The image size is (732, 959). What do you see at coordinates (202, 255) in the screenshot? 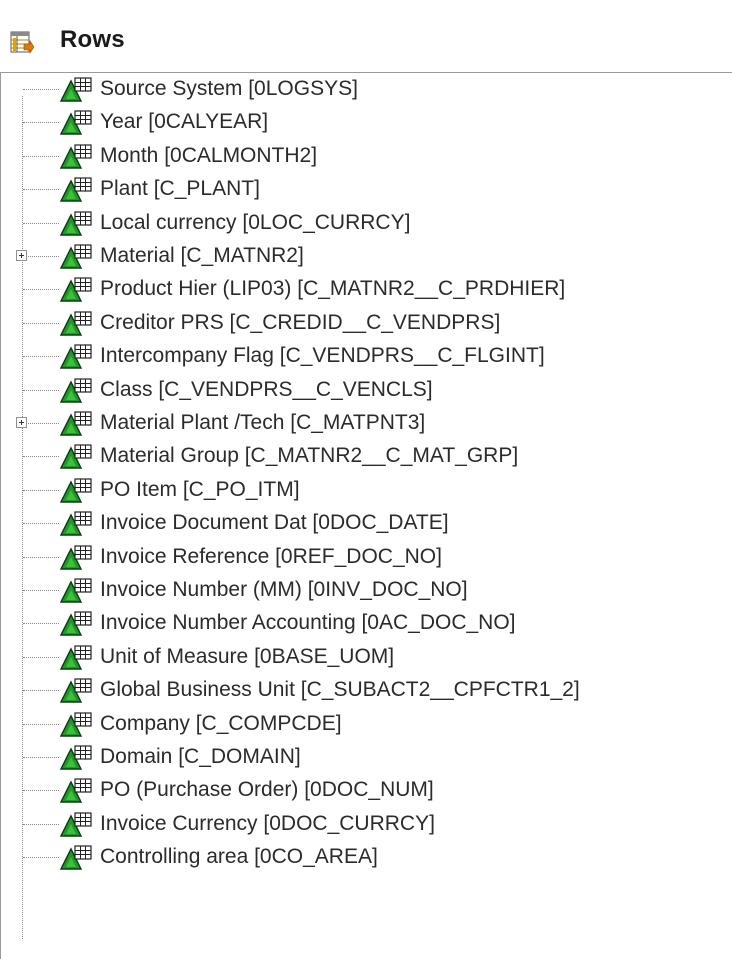
I see `tree-item-label: Material [C_MATNR2]` at bounding box center [202, 255].